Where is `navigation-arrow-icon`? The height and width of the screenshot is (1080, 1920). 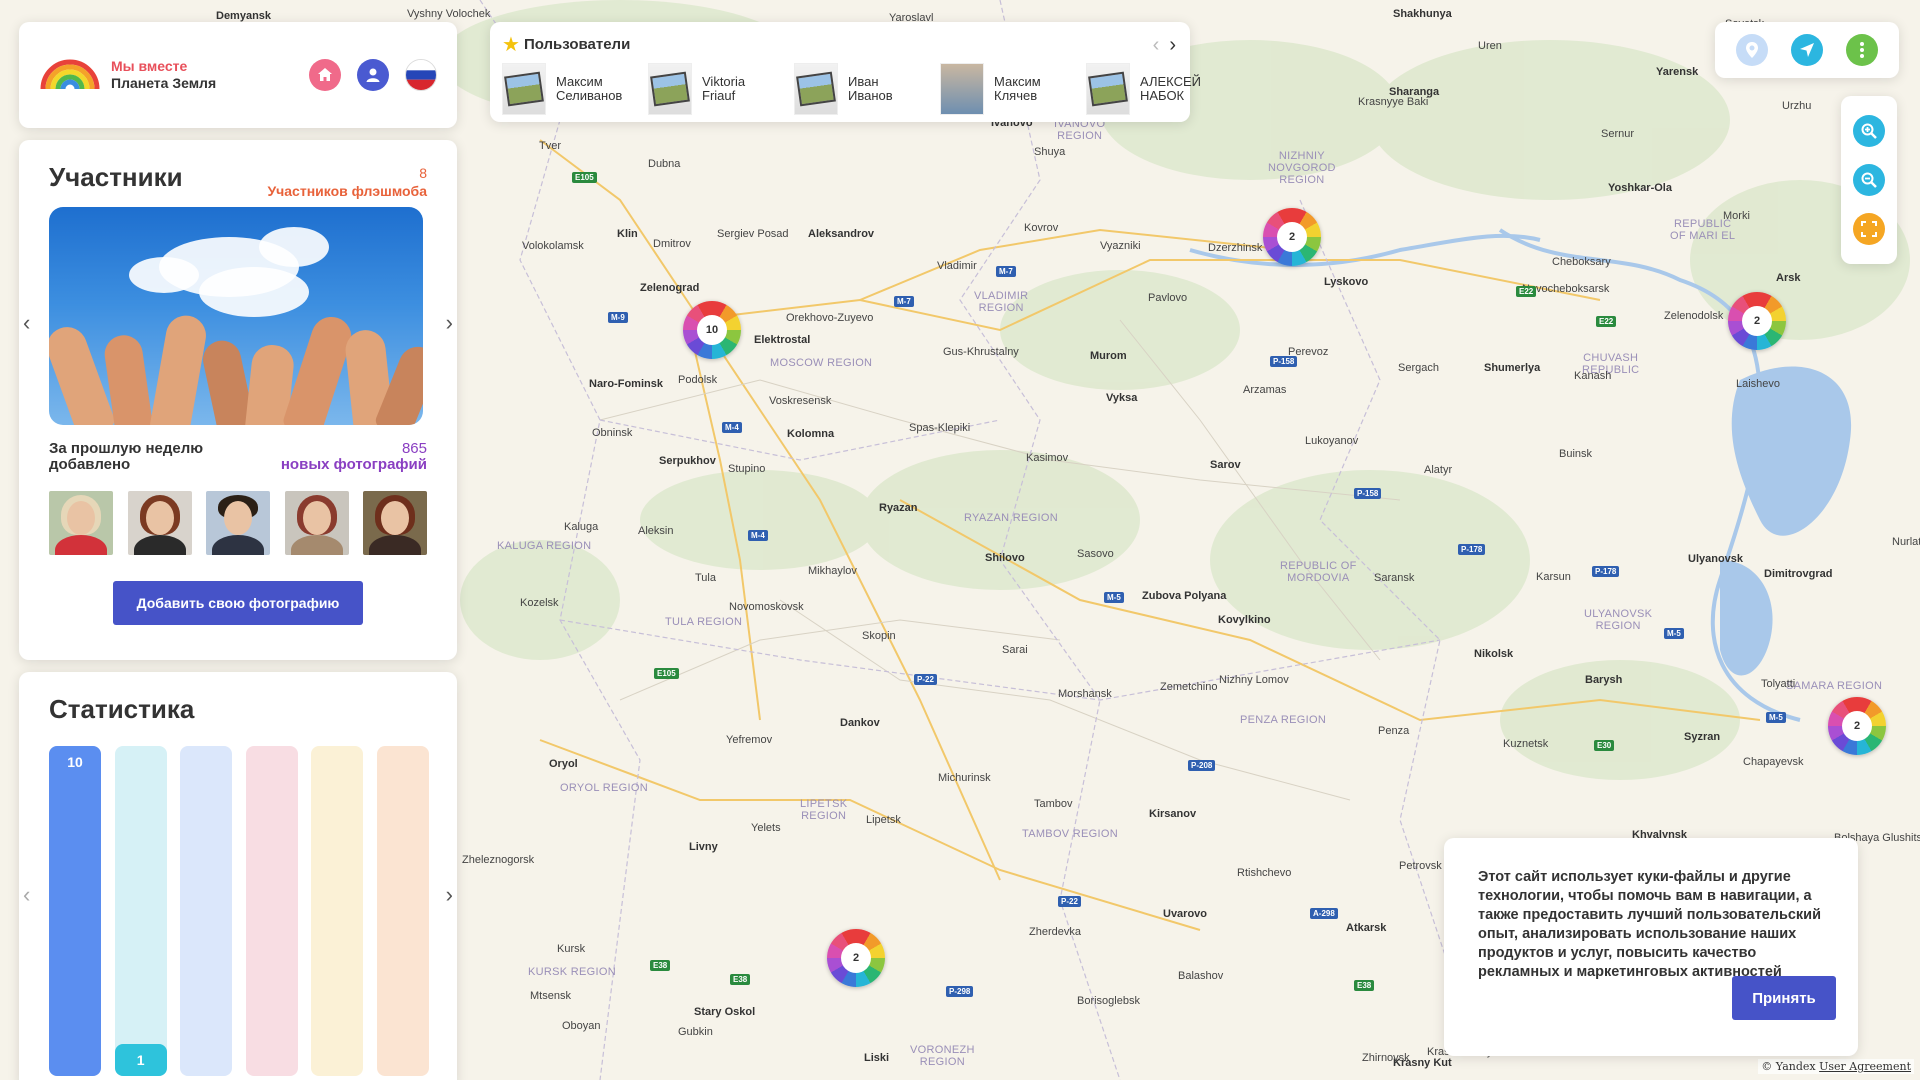 navigation-arrow-icon is located at coordinates (1806, 50).